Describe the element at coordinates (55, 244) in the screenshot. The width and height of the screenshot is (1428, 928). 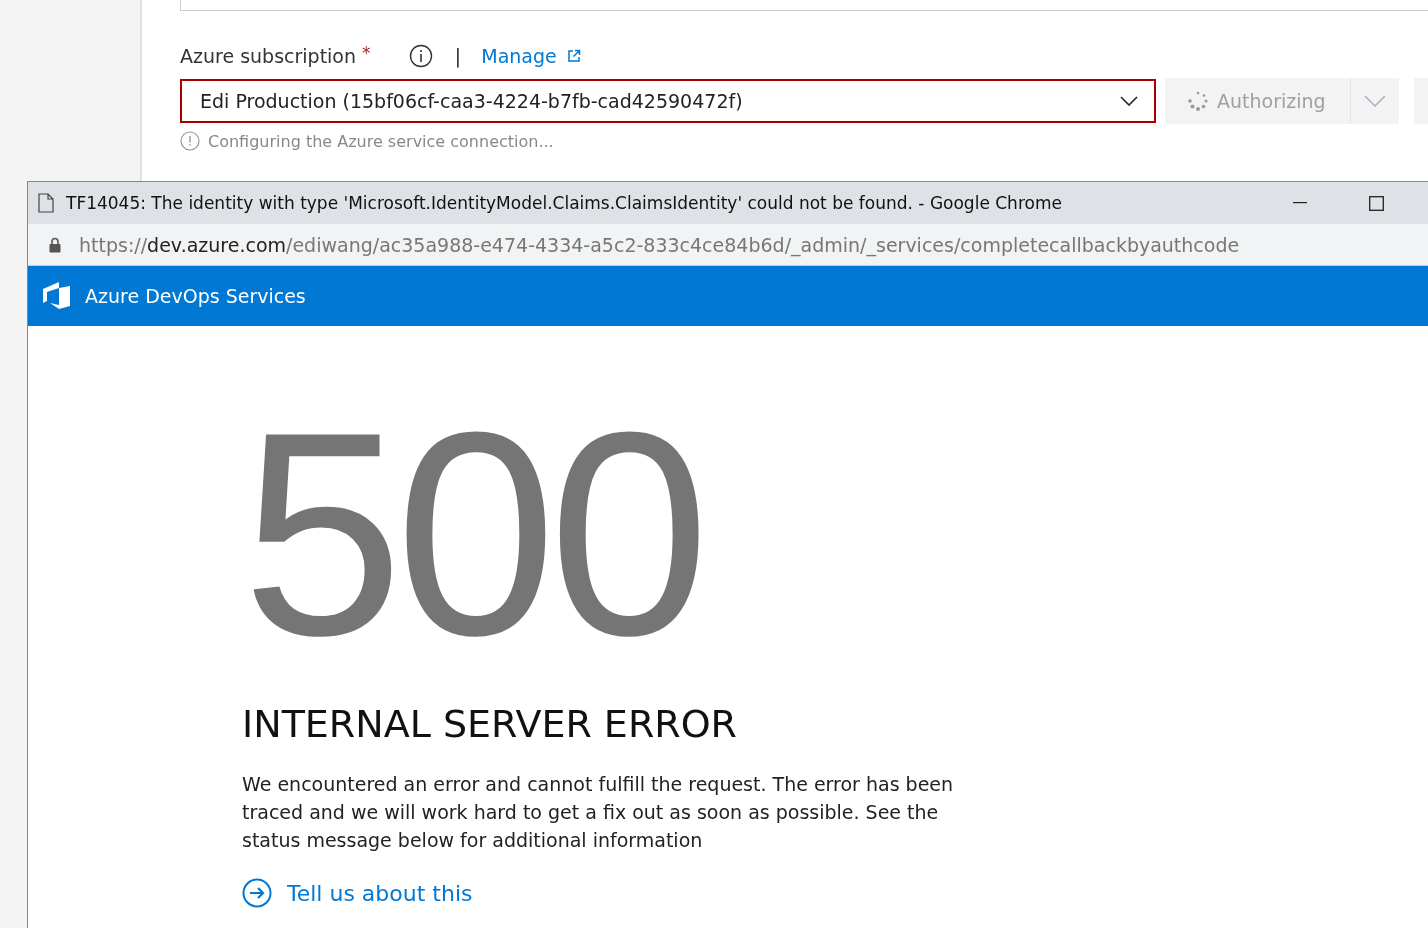
I see `lock-icon` at that location.